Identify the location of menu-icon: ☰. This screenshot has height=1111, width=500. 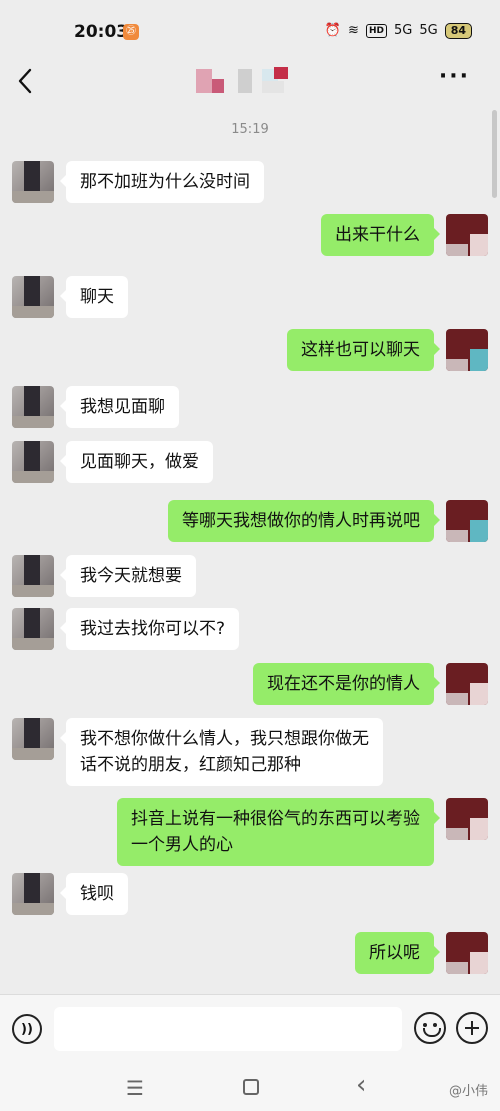
(135, 1088).